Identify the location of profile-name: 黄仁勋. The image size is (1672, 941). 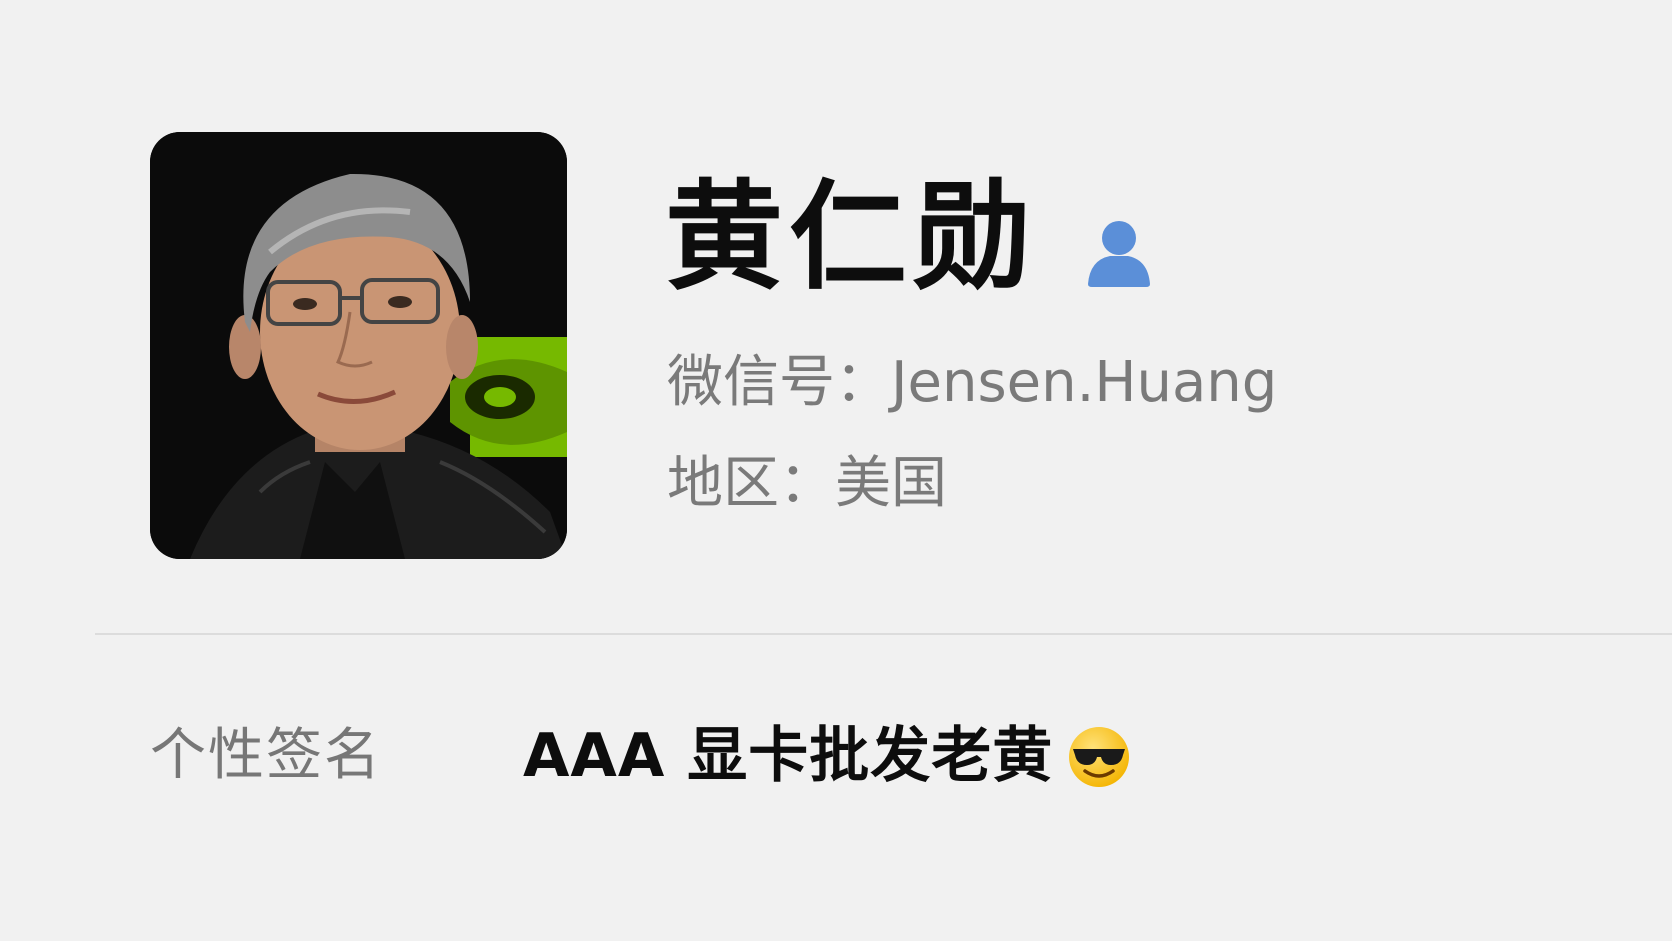
(851, 237).